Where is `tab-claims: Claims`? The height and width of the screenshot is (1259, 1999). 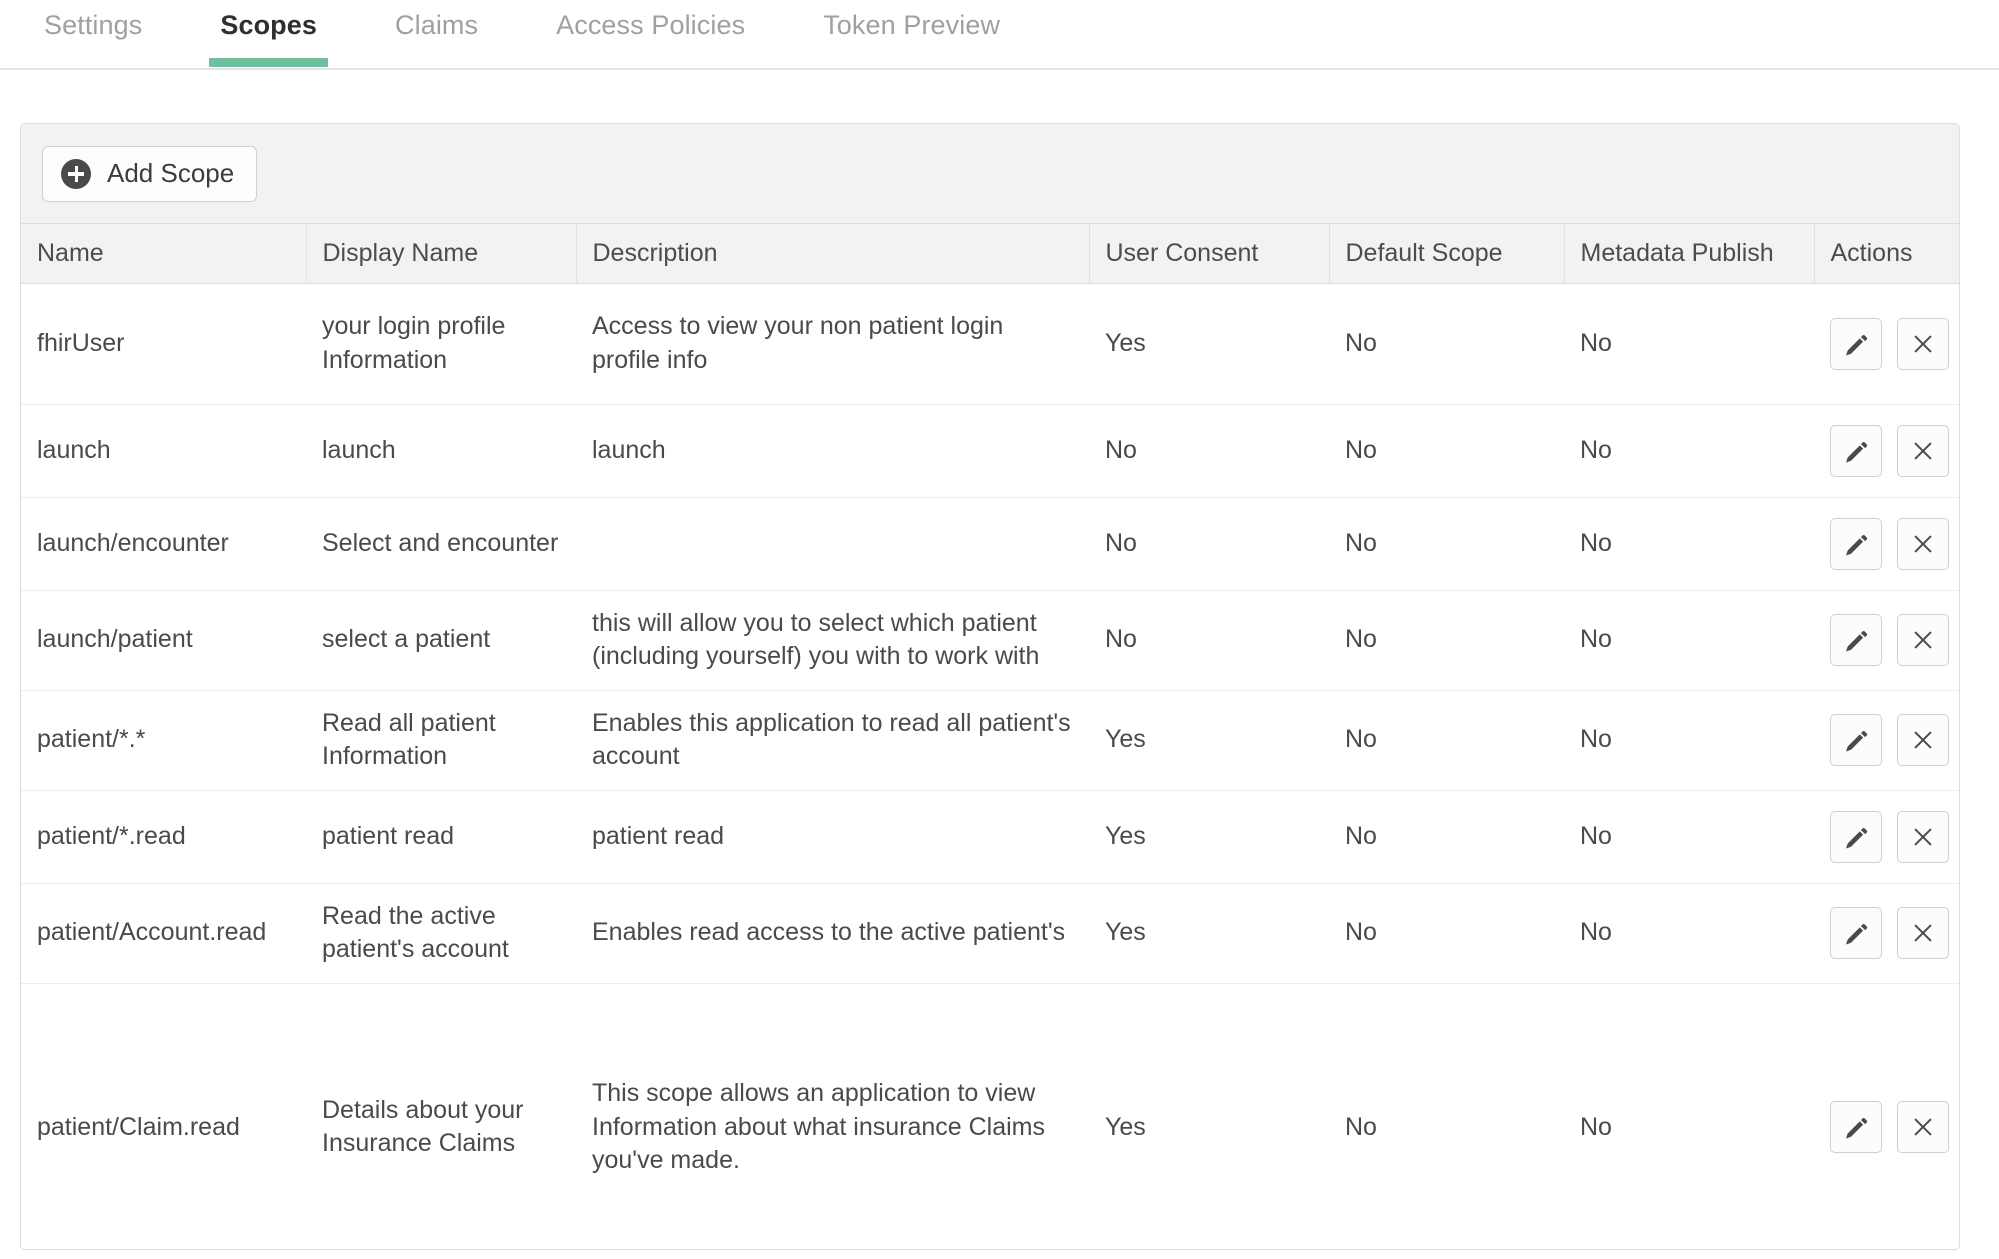
tab-claims: Claims is located at coordinates (436, 21).